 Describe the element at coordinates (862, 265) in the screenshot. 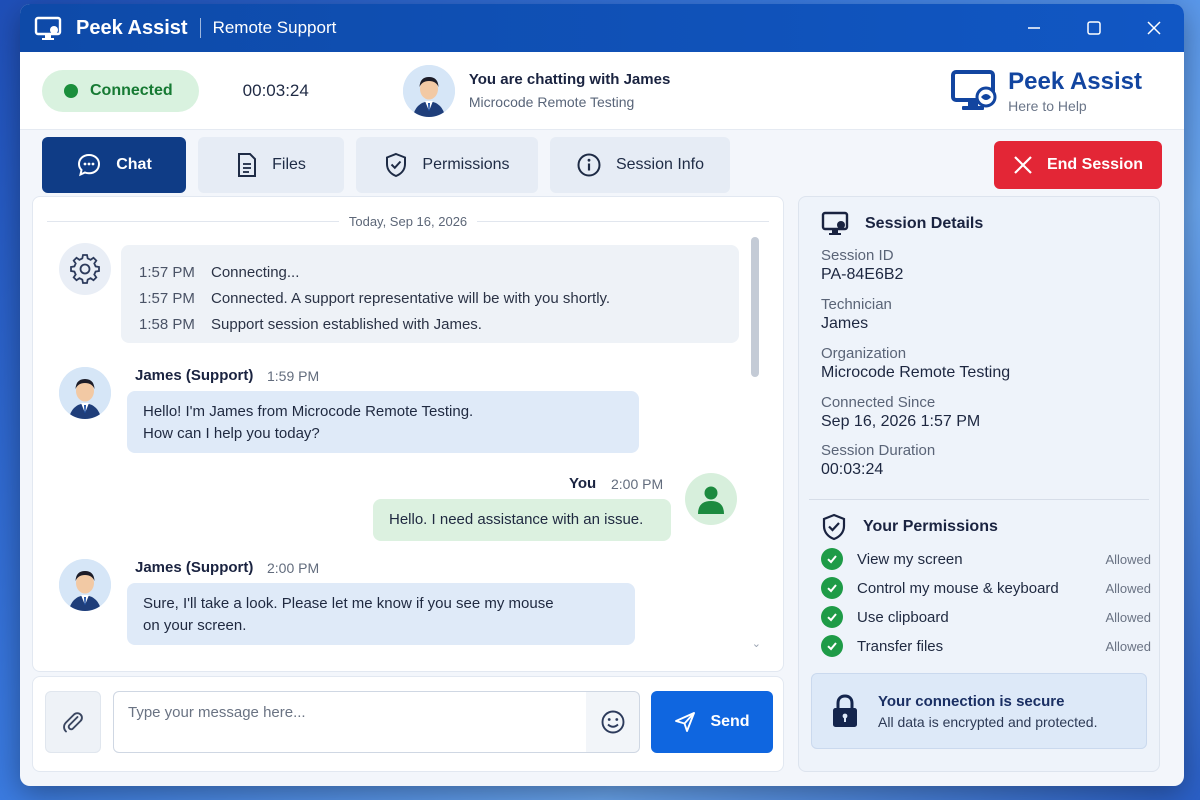

I see `detail-session-id: Session ID PA-84E6B2` at that location.